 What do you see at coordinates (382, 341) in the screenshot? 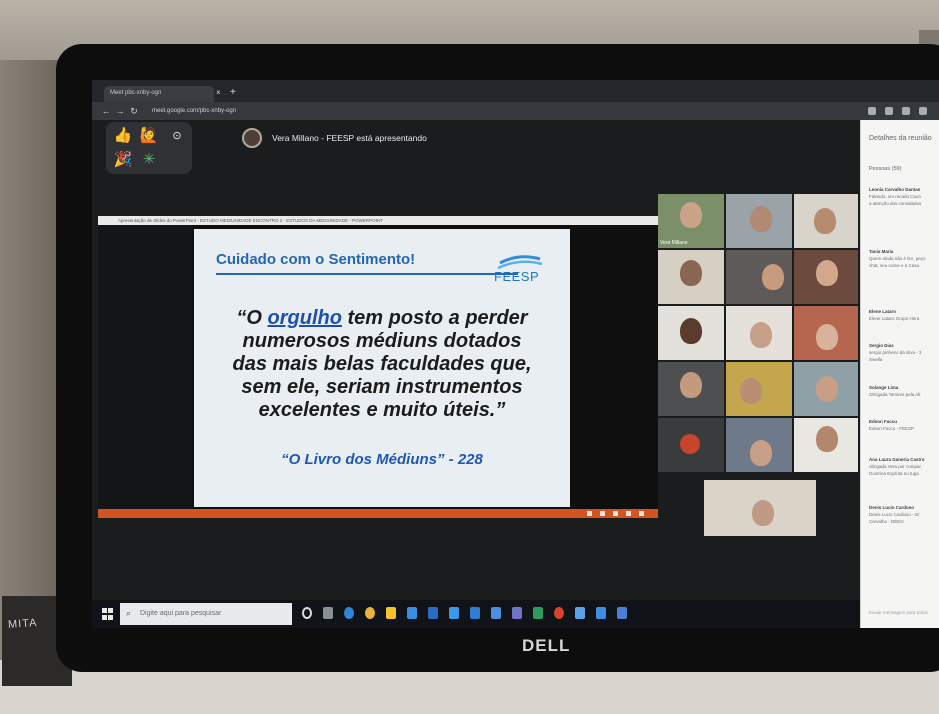
I see `quote-line-2: numerosos médiuns dotados` at bounding box center [382, 341].